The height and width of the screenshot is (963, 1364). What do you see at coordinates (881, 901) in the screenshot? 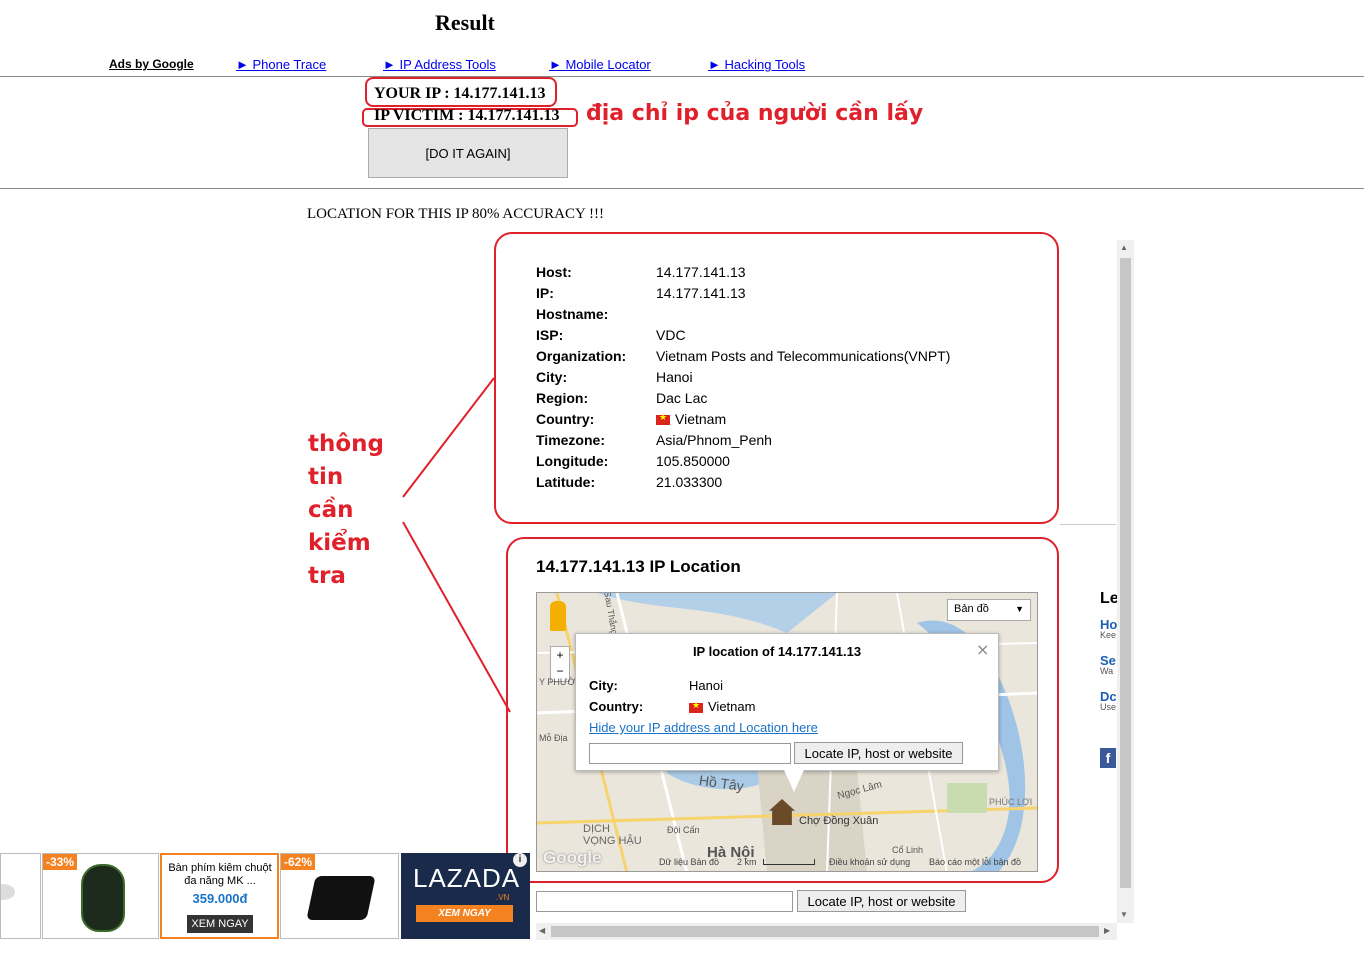
I see `locate-button: Locate IP, host or website` at bounding box center [881, 901].